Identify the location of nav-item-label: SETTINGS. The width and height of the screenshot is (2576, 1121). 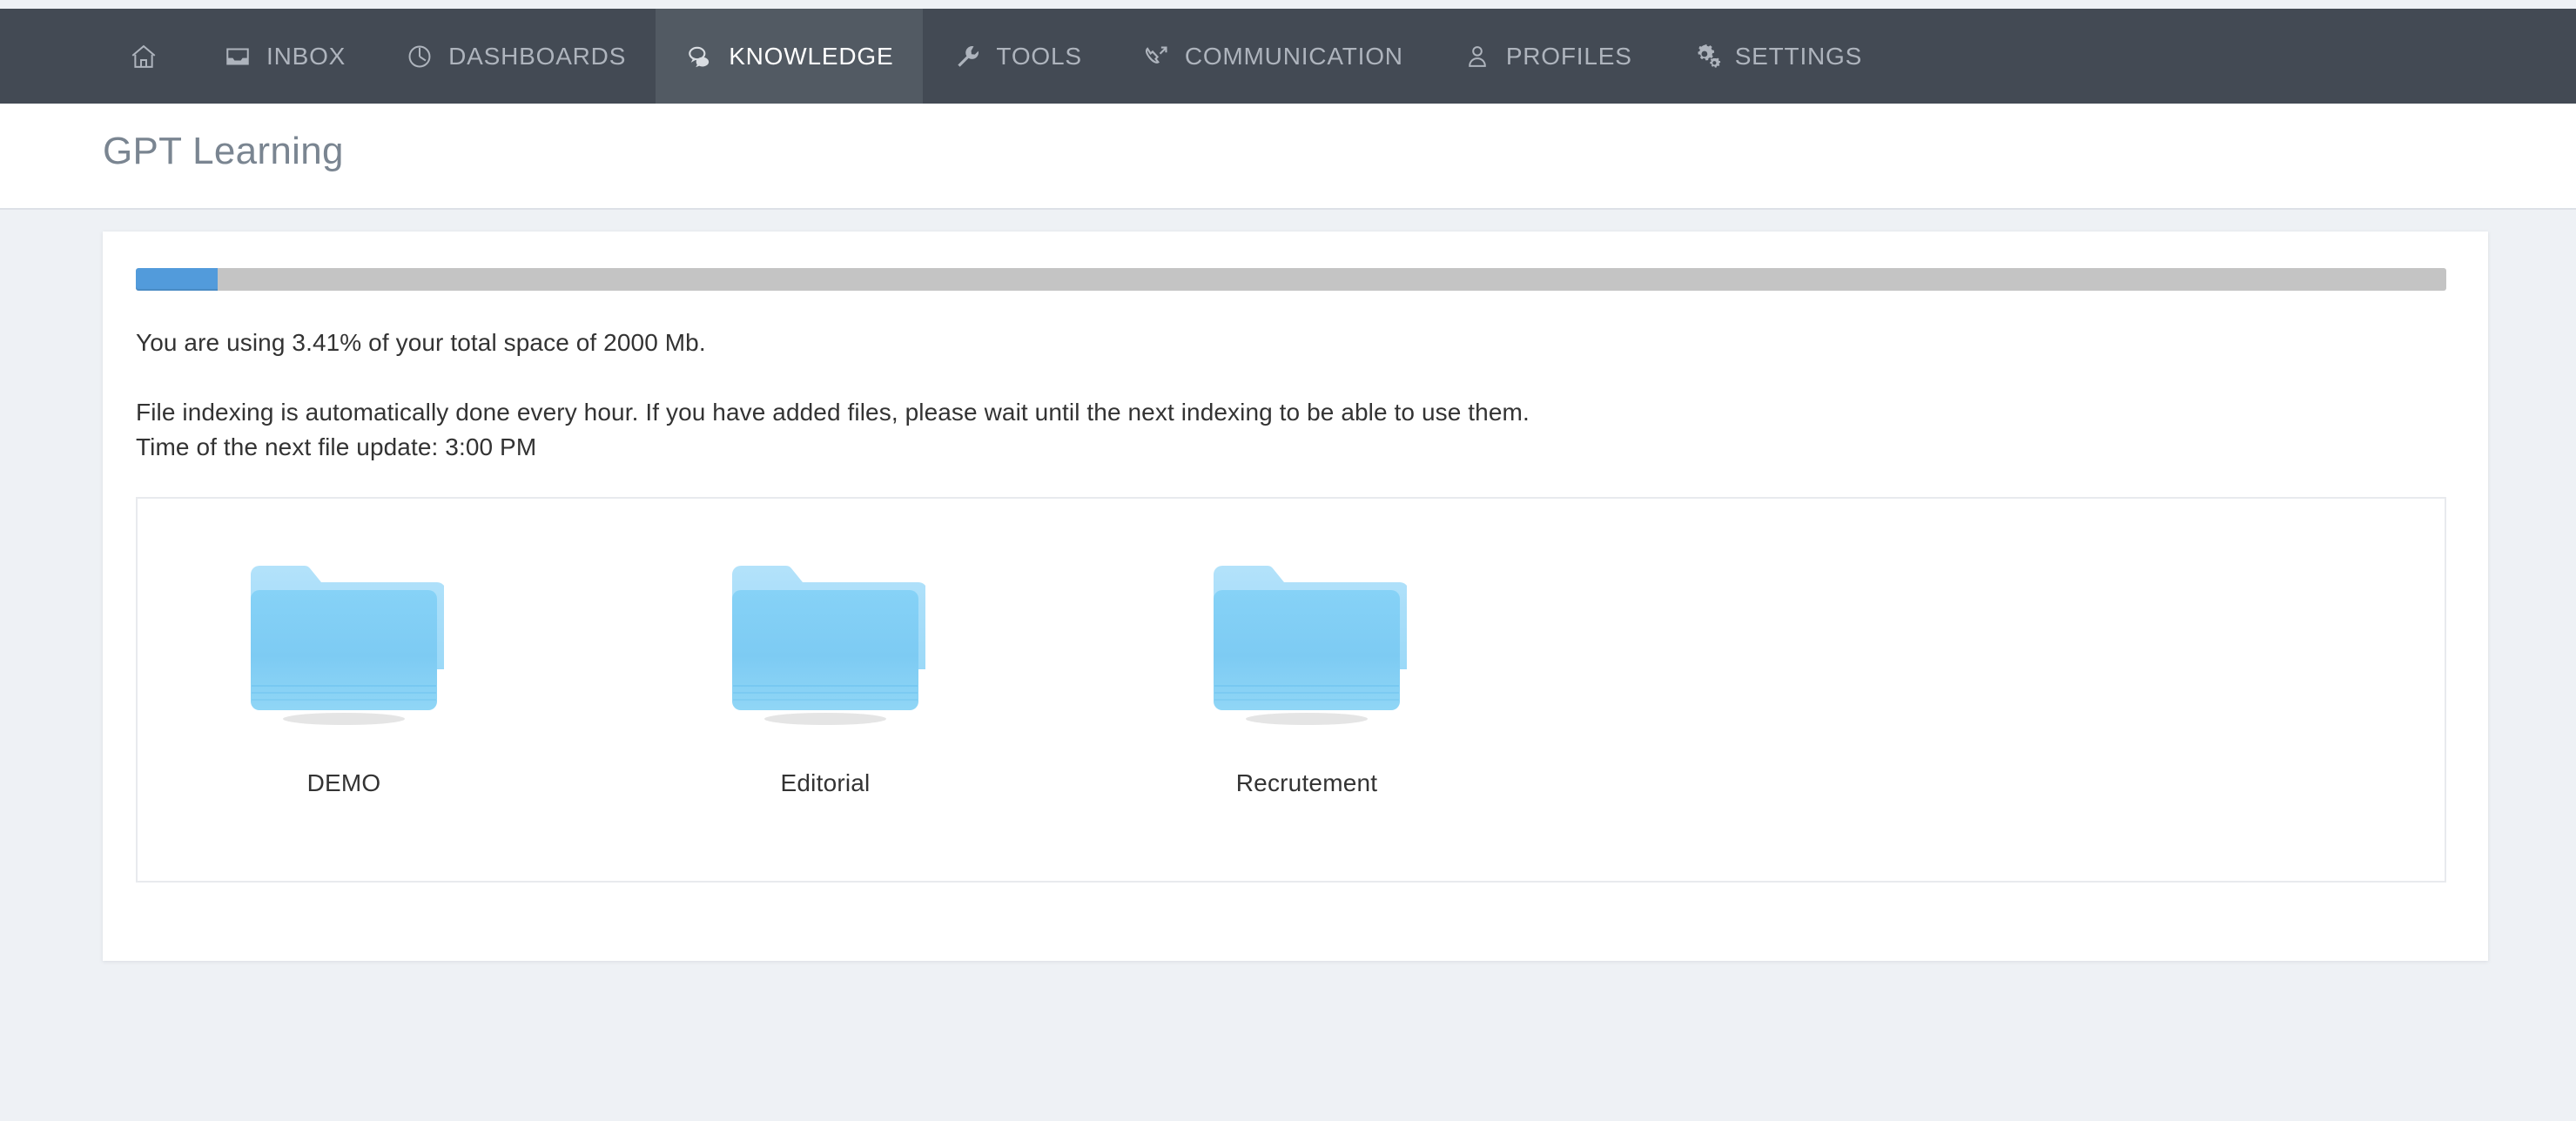
(1798, 56).